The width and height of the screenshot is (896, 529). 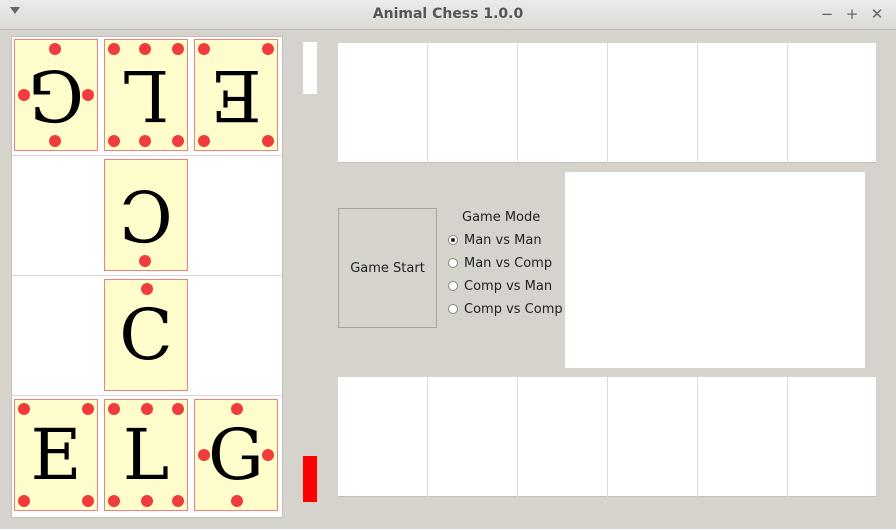 I want to click on maximize-button: +, so click(x=852, y=14).